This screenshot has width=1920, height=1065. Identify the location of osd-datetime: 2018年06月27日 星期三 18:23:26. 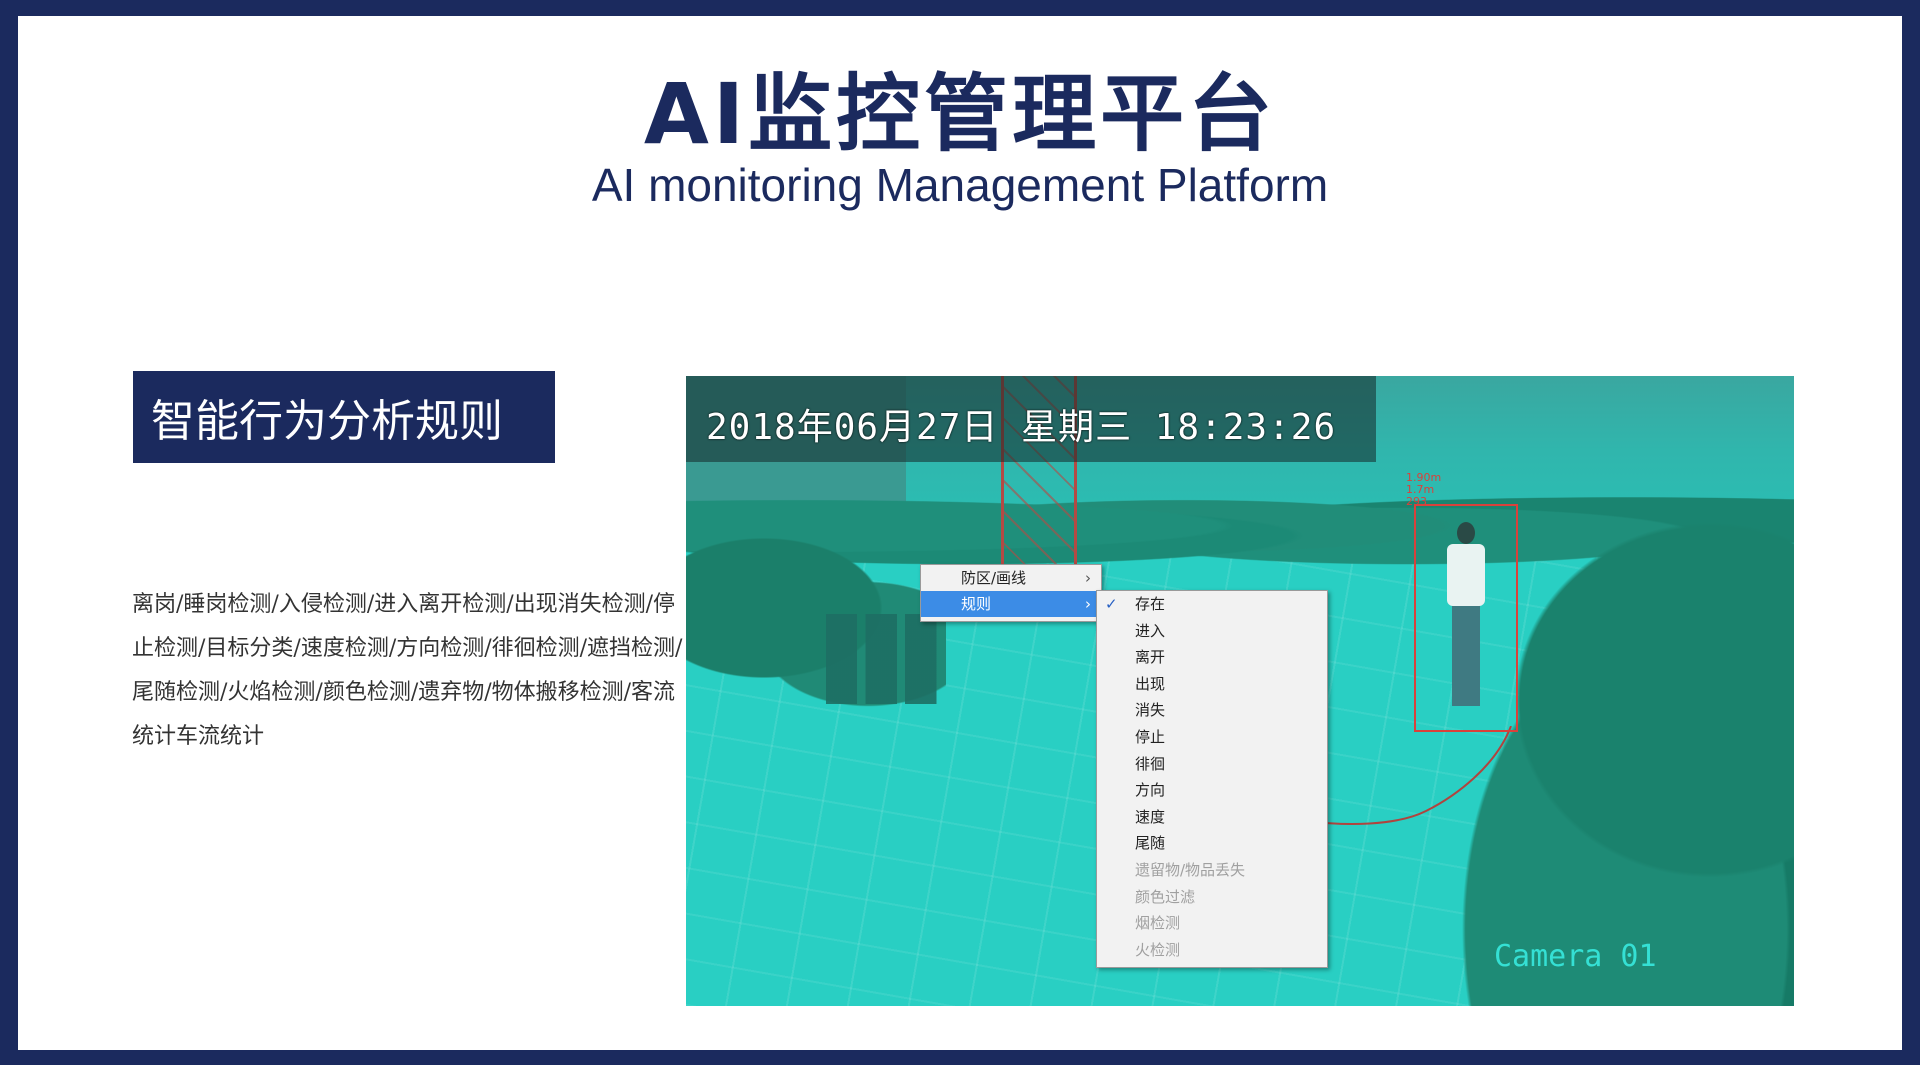
(1021, 427).